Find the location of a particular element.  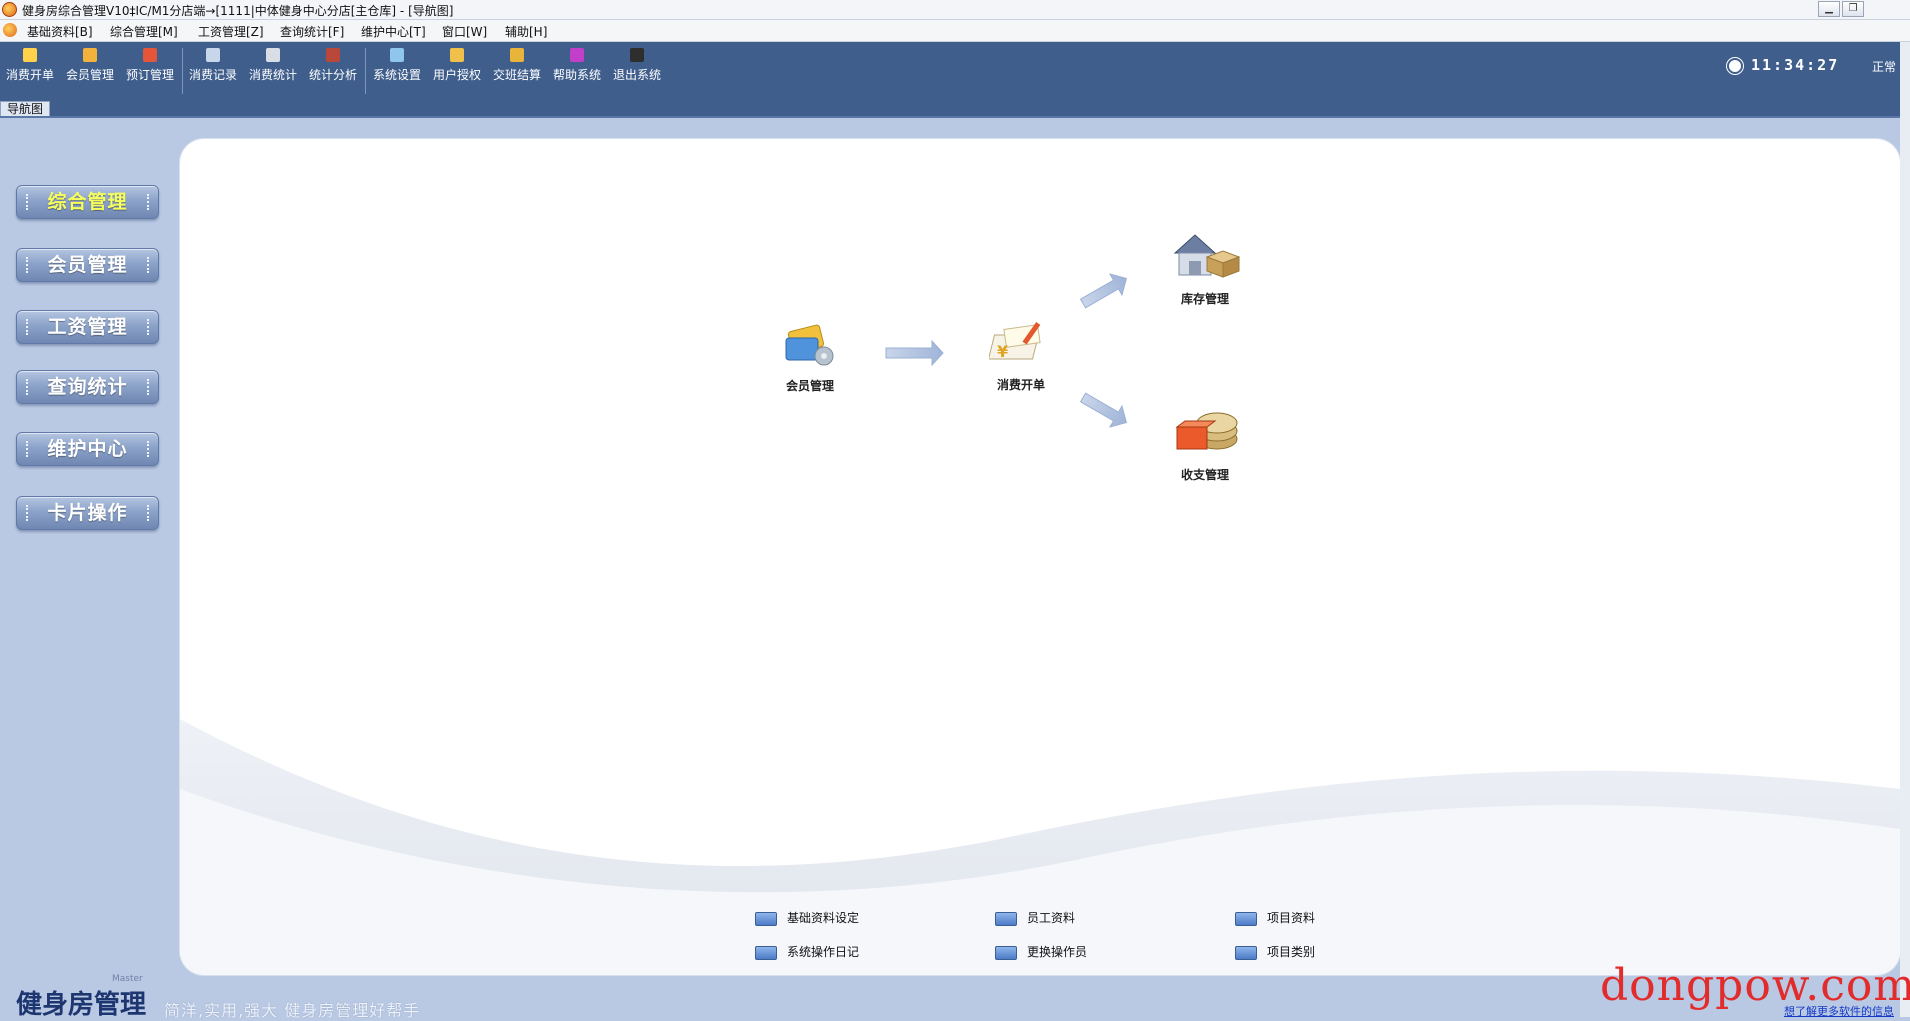

toolbar-booking-button: 预订管理 is located at coordinates (150, 71).